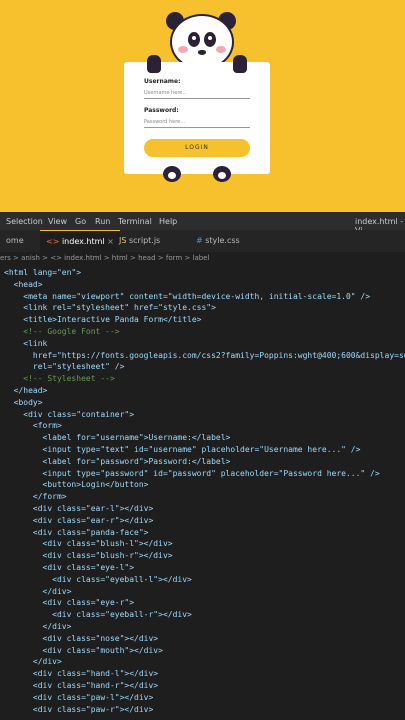 This screenshot has width=405, height=720. What do you see at coordinates (61, 332) in the screenshot?
I see `code-line: <!-- Google Font -->` at bounding box center [61, 332].